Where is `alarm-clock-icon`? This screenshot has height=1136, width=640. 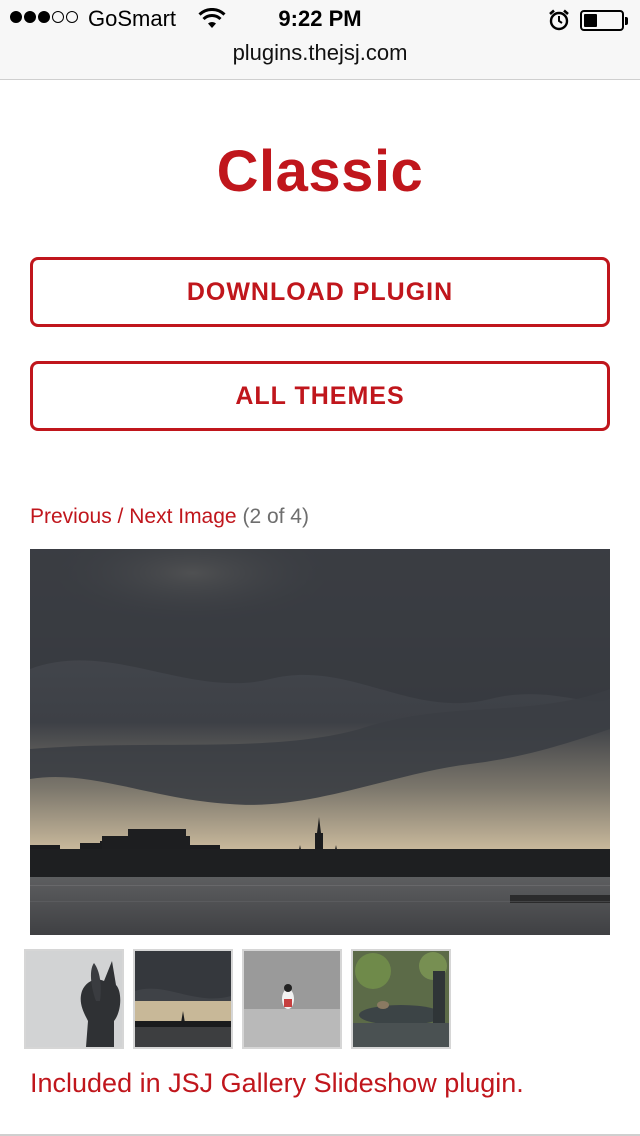
alarm-clock-icon is located at coordinates (559, 20).